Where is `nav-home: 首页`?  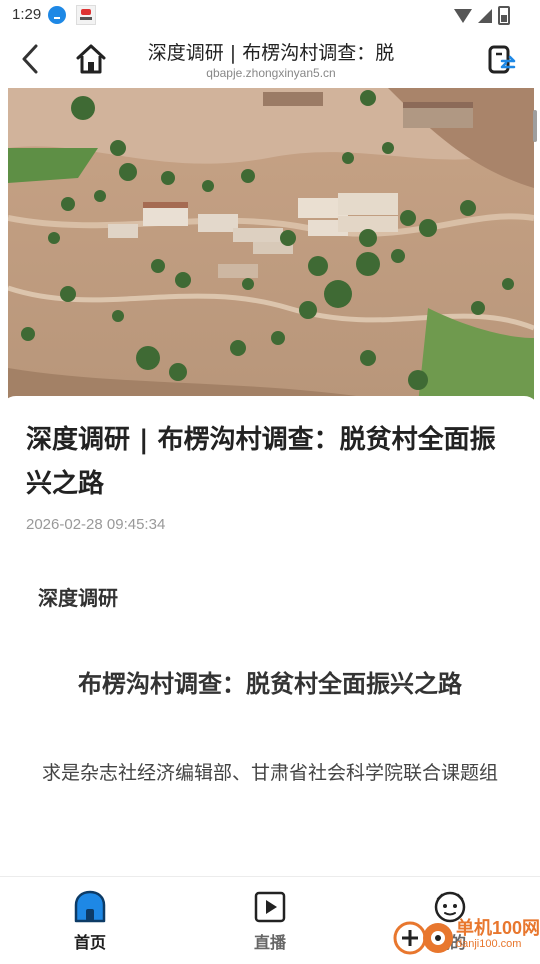
nav-home: 首页 is located at coordinates (90, 919).